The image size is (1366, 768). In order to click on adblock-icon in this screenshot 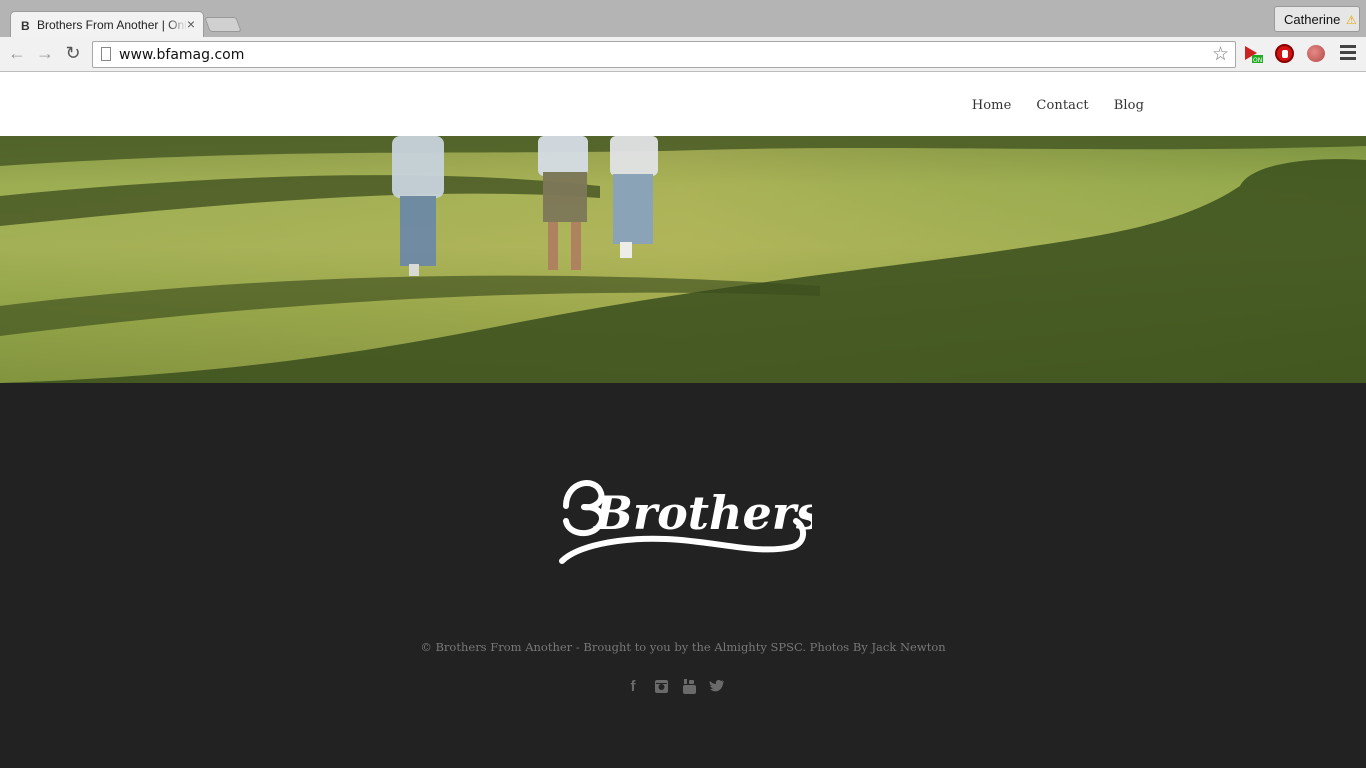, I will do `click(1284, 53)`.